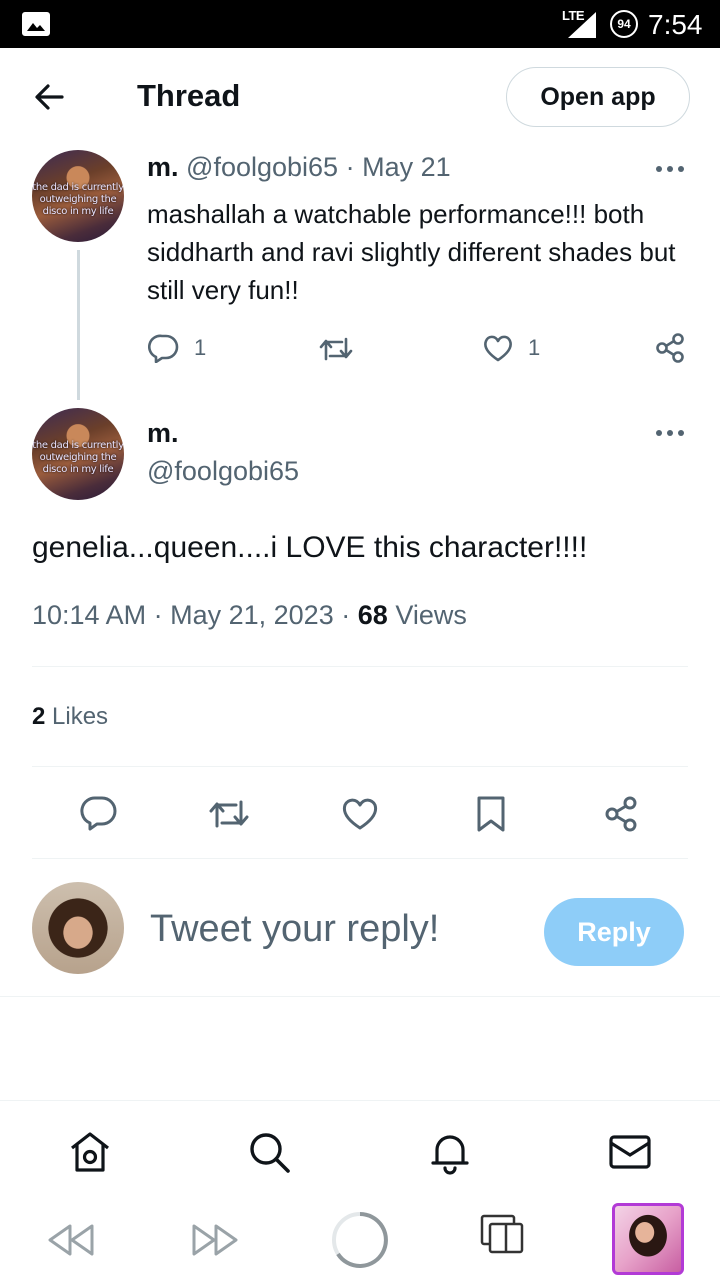 Image resolution: width=720 pixels, height=1280 pixels. I want to click on likes-summary: 2 Likes, so click(70, 717).